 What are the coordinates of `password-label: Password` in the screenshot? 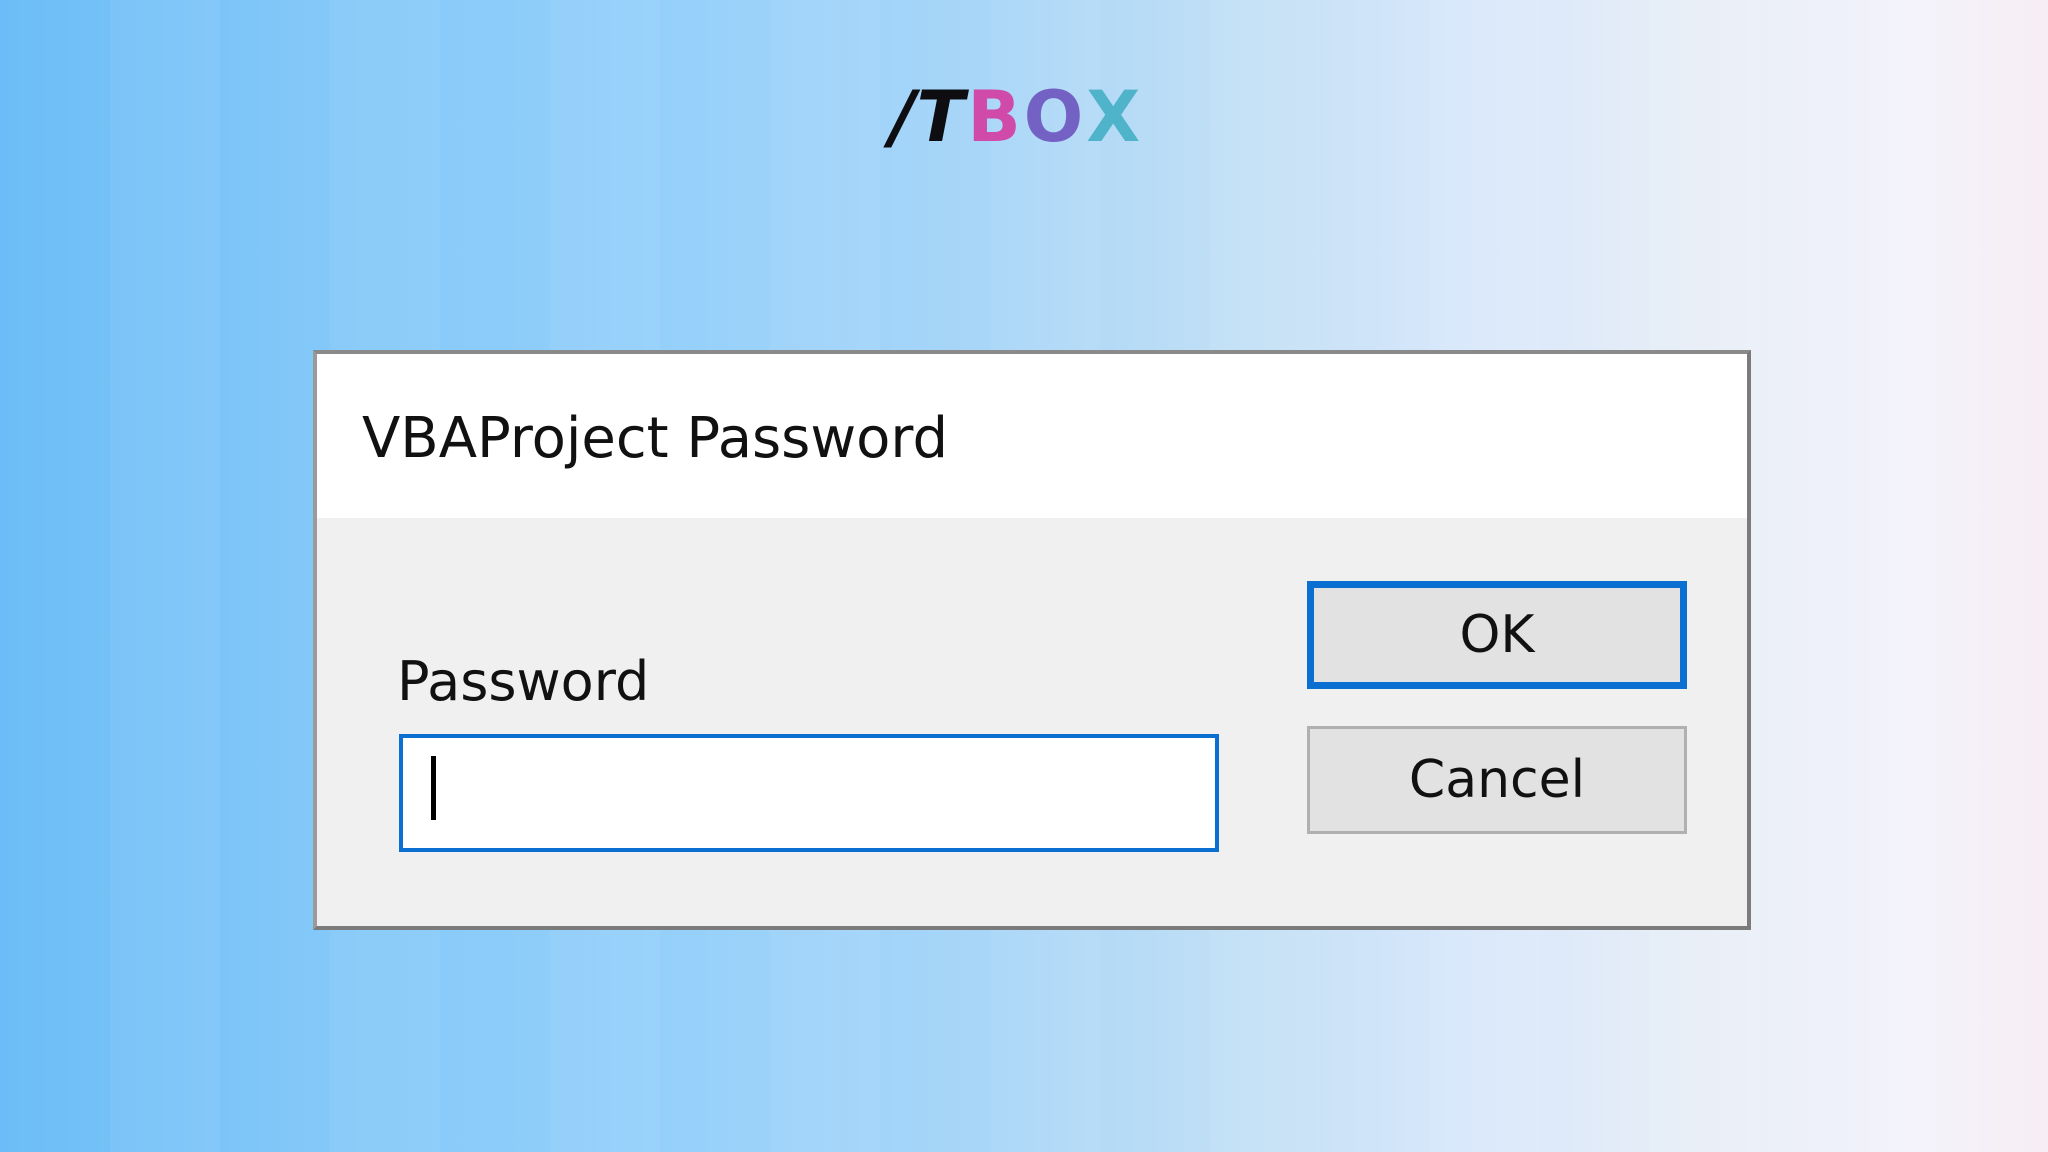 It's located at (523, 681).